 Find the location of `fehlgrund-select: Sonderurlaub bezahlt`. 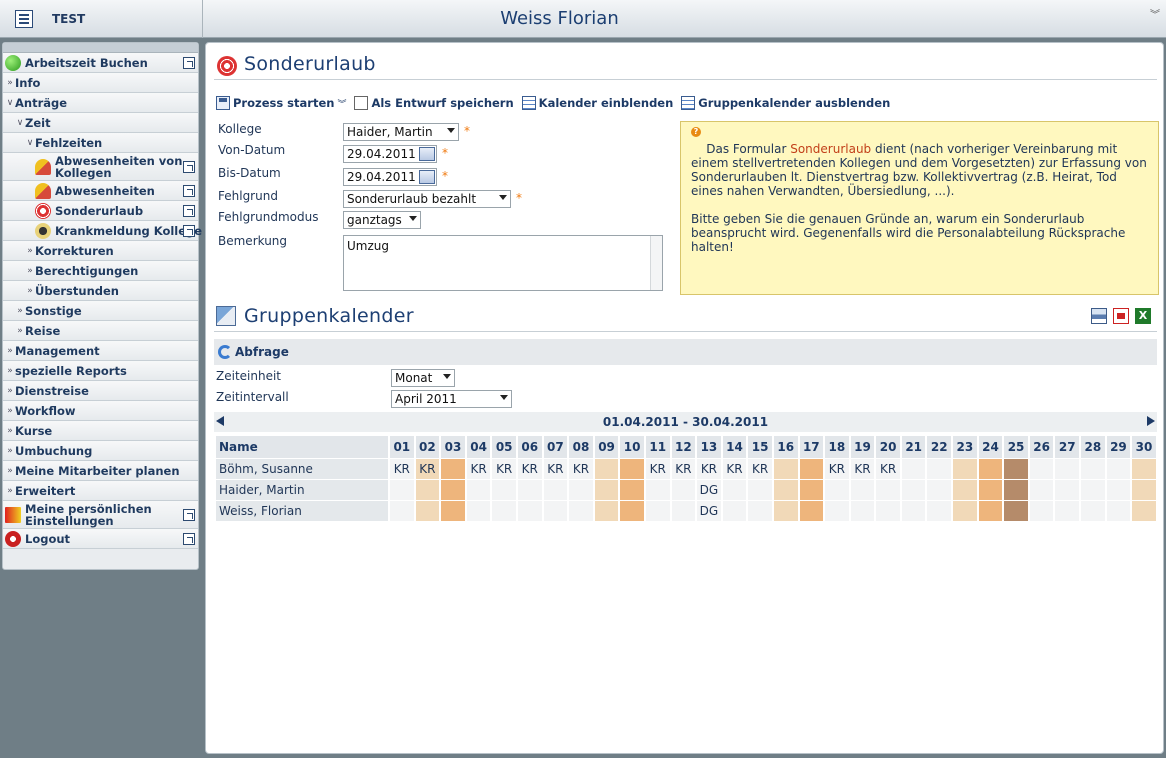

fehlgrund-select: Sonderurlaub bezahlt is located at coordinates (427, 199).